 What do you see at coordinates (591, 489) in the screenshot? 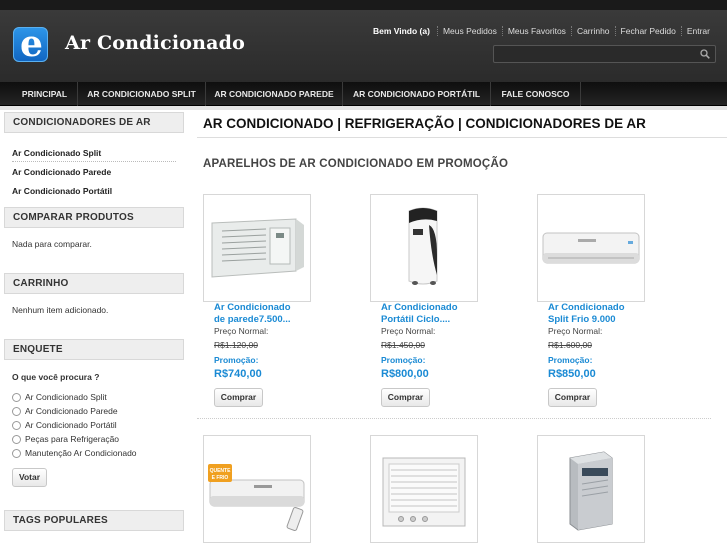
I see `product-image-portable-ac-grey` at bounding box center [591, 489].